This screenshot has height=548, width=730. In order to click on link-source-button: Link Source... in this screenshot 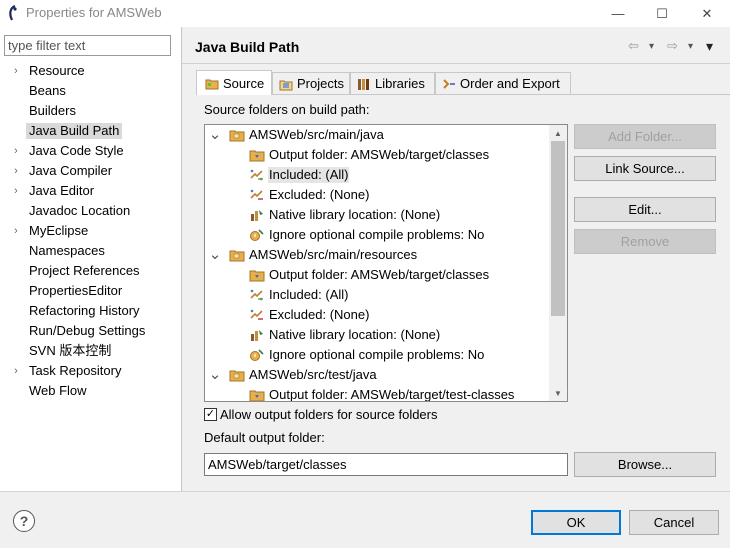, I will do `click(645, 168)`.